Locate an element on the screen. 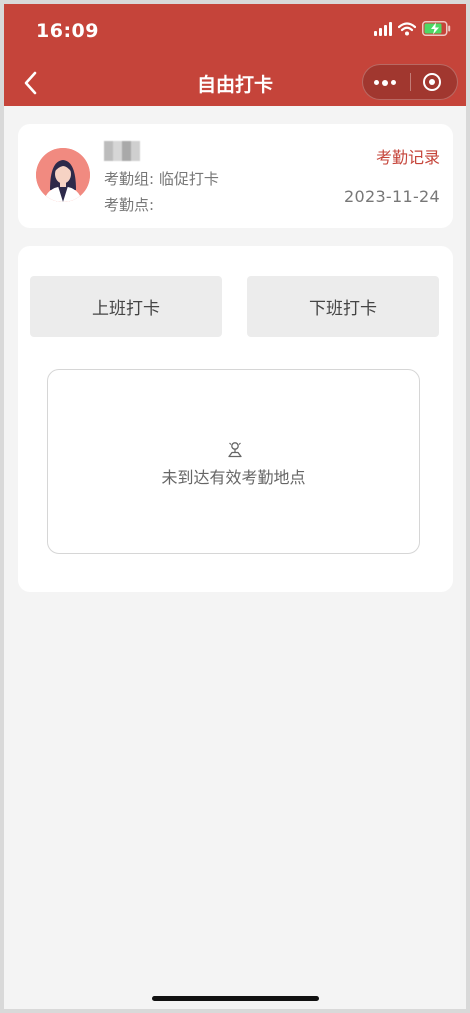  battery-charging-icon is located at coordinates (436, 28).